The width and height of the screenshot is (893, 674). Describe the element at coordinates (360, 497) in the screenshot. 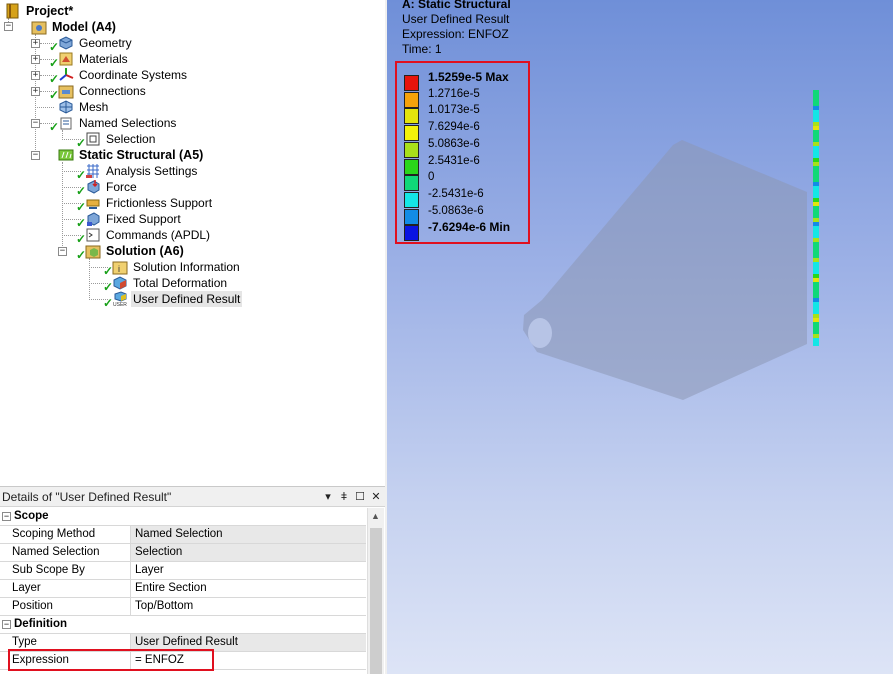

I see `maximize-icon: ☐` at that location.